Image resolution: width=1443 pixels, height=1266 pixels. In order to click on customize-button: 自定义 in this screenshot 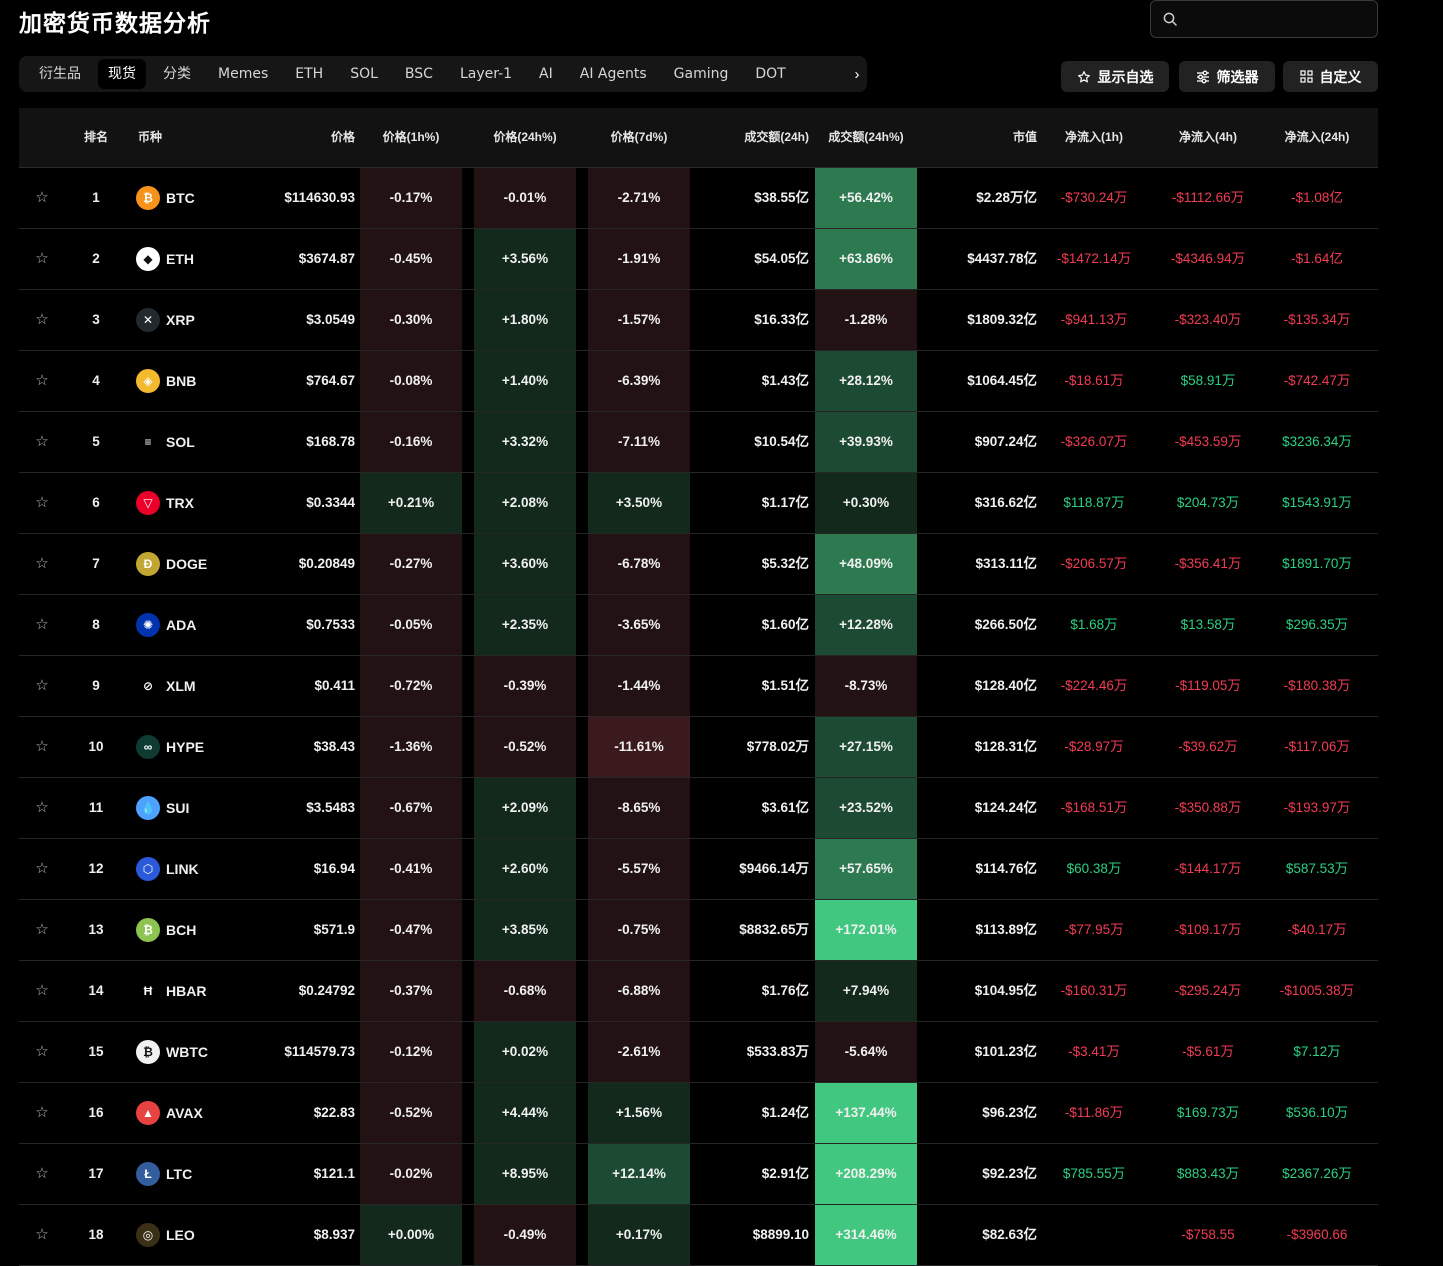, I will do `click(1330, 76)`.